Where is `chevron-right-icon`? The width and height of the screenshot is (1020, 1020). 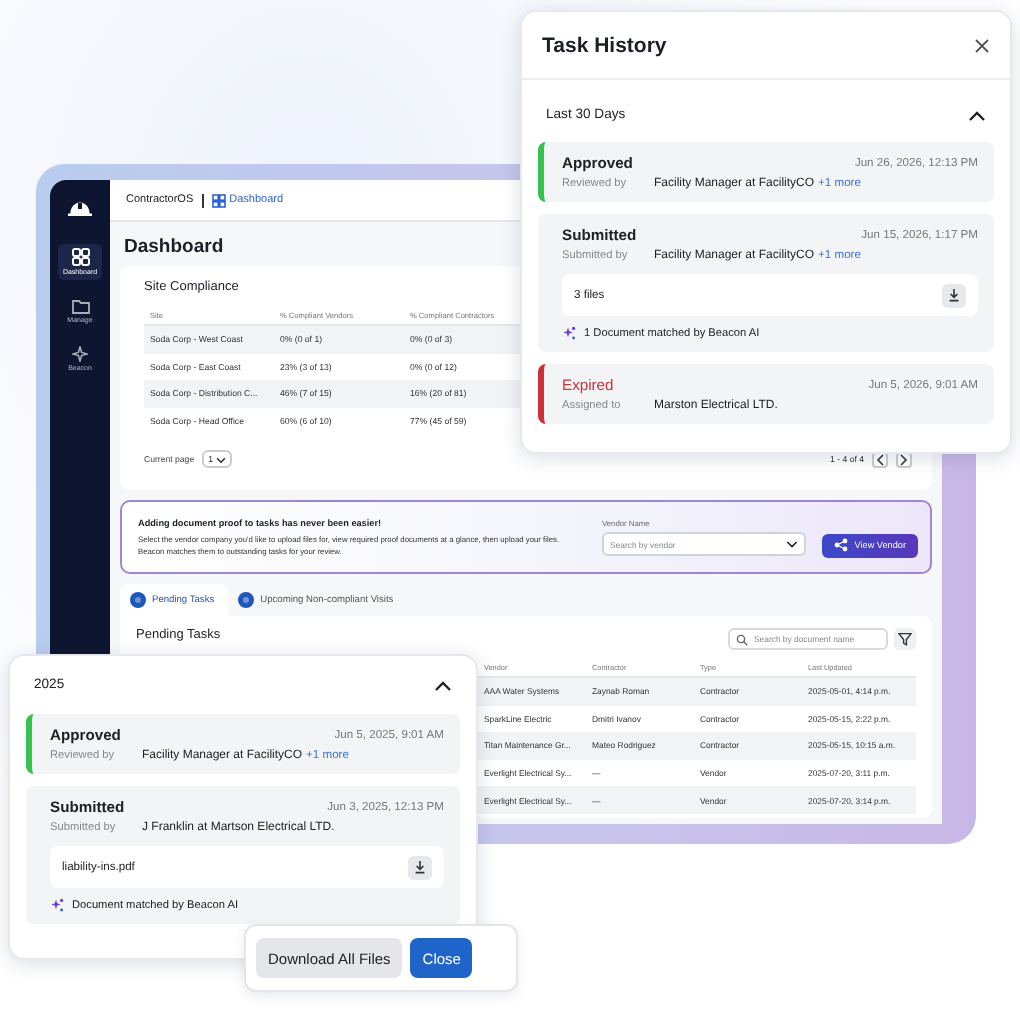
chevron-right-icon is located at coordinates (904, 459).